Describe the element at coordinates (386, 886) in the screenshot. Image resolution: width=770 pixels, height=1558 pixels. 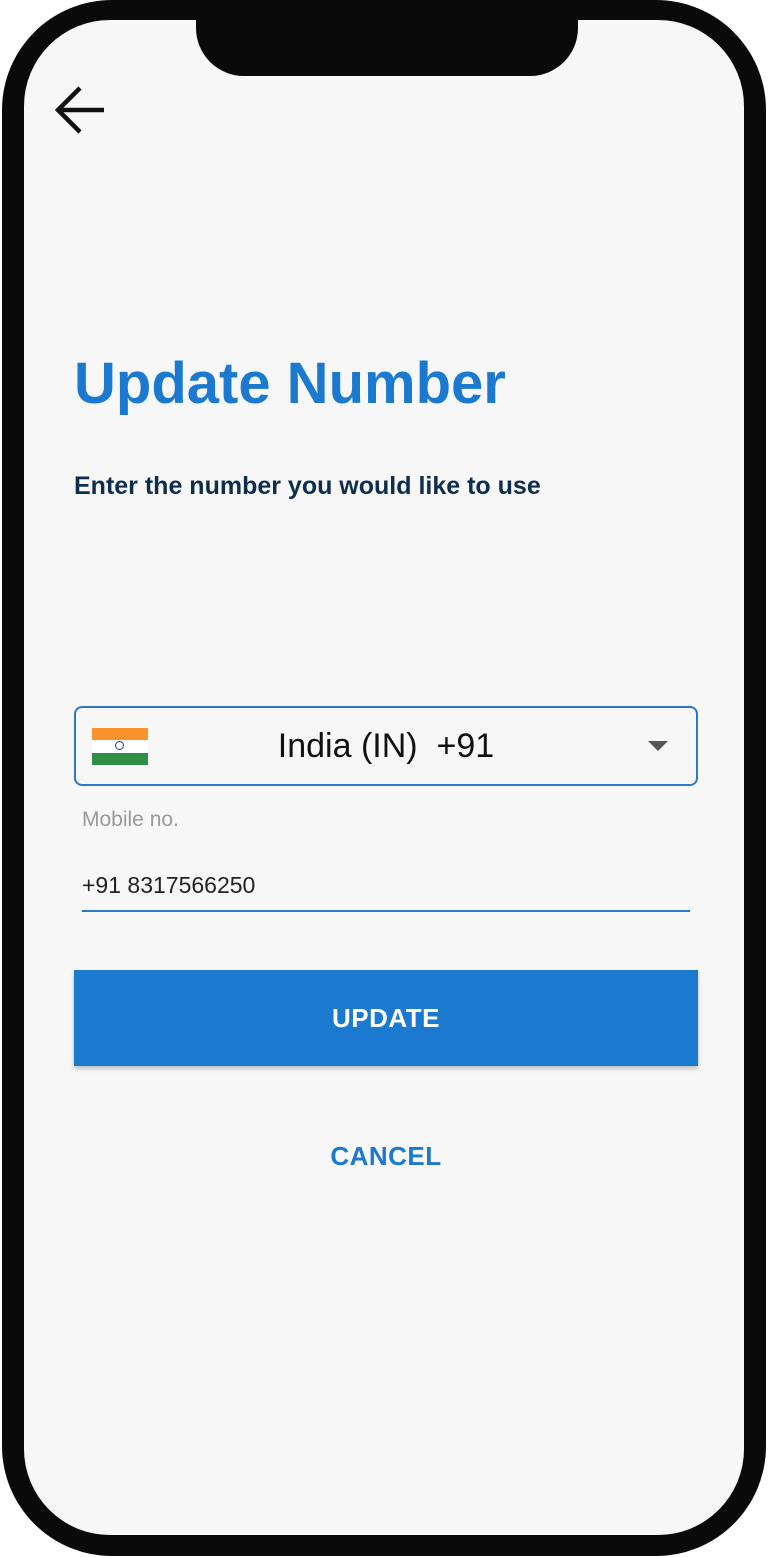
I see `mobile-number-input` at that location.